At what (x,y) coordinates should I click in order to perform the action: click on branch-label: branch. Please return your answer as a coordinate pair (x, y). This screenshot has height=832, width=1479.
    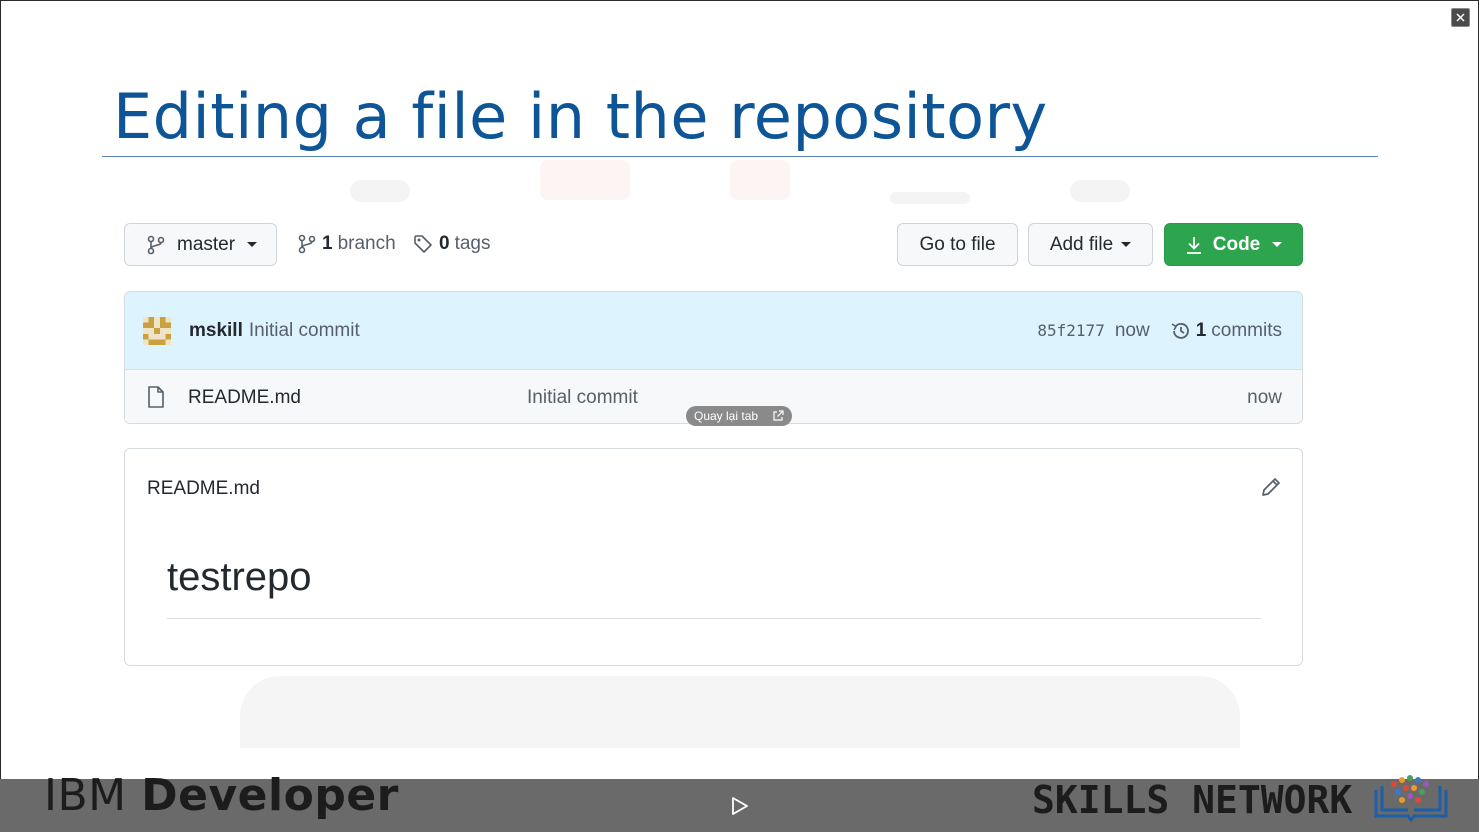
    Looking at the image, I should click on (366, 243).